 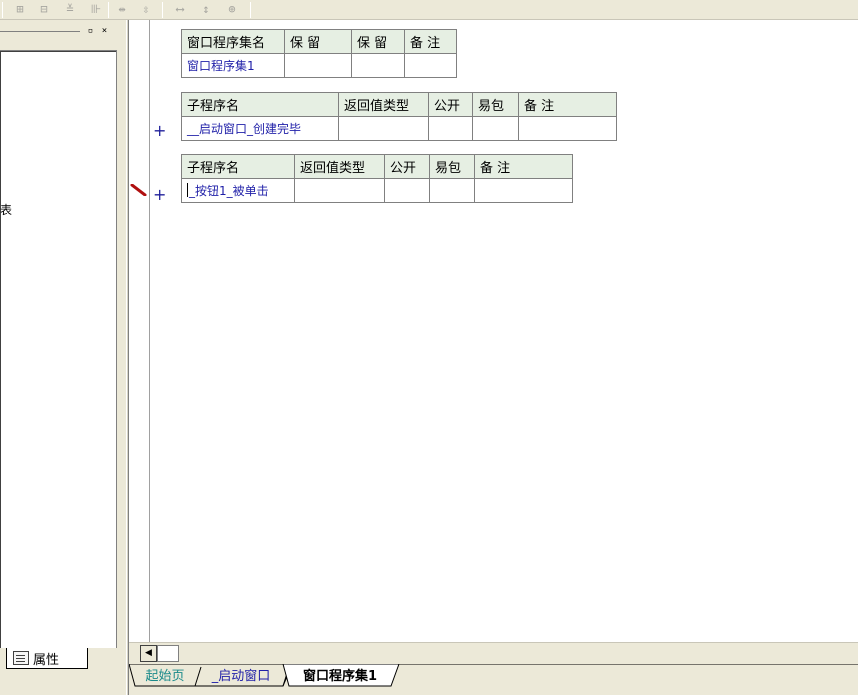 I want to click on tab-start-page: 起始页, so click(x=165, y=677).